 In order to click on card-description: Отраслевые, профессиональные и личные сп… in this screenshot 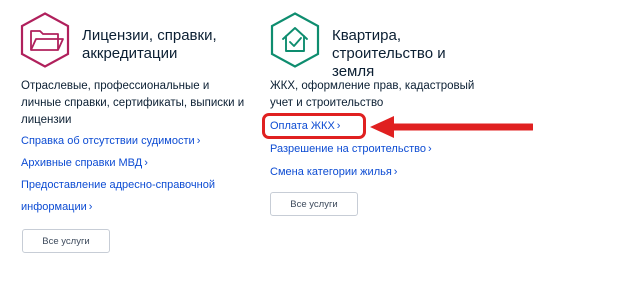, I will do `click(133, 103)`.